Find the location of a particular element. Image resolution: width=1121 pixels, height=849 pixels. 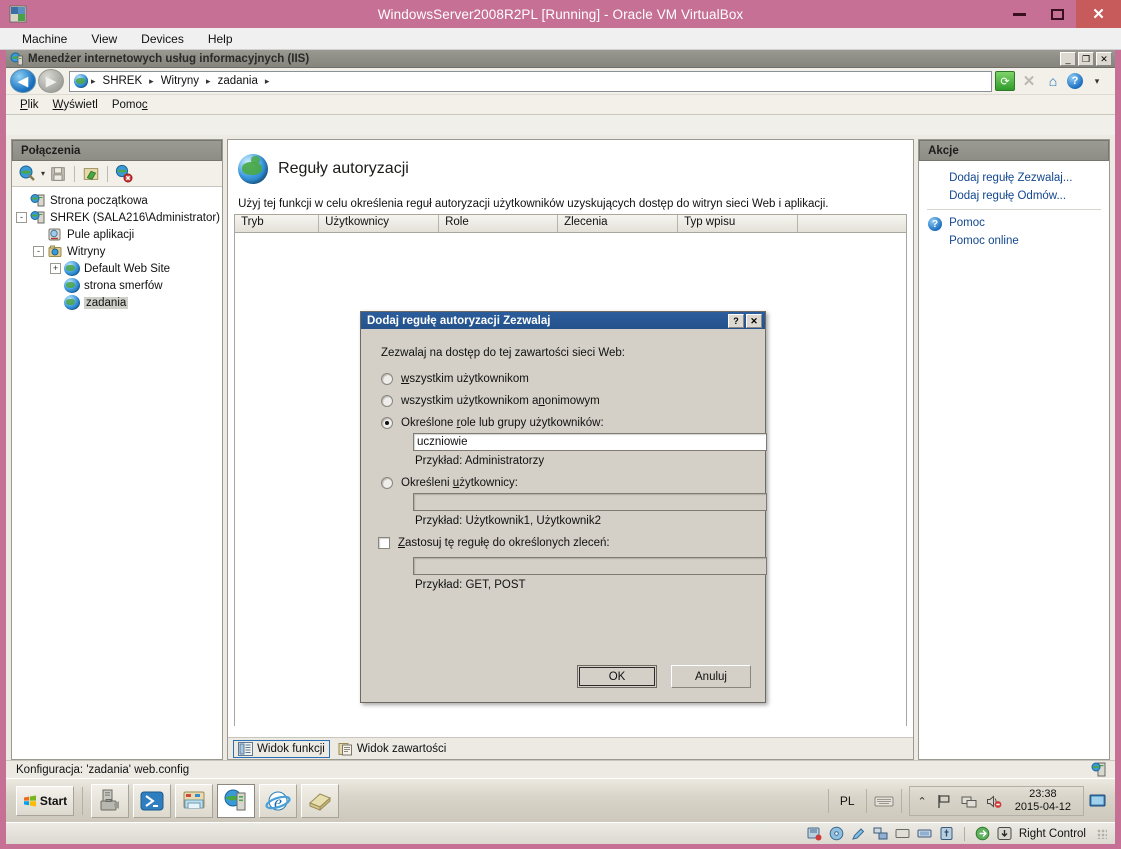

cancel-button: Anuluj is located at coordinates (711, 676).